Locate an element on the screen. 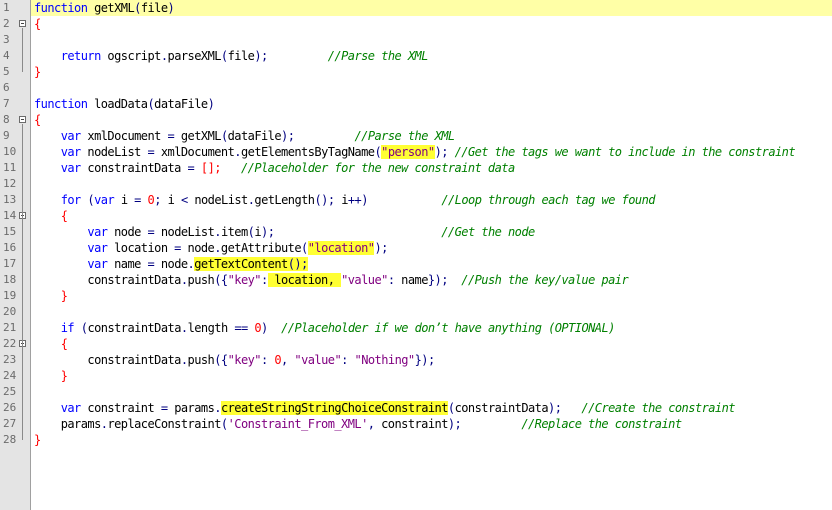  code-token: i is located at coordinates (170, 200).